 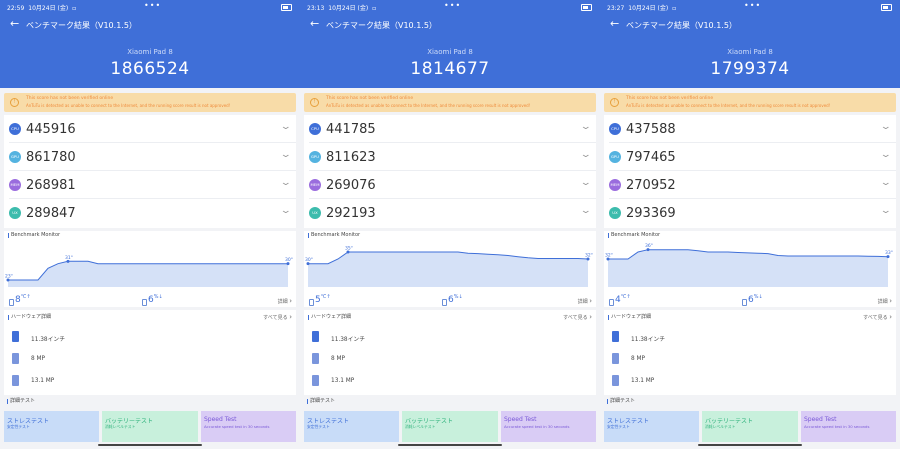 What do you see at coordinates (889, 253) in the screenshot?
I see `end-temp-label: 33°` at bounding box center [889, 253].